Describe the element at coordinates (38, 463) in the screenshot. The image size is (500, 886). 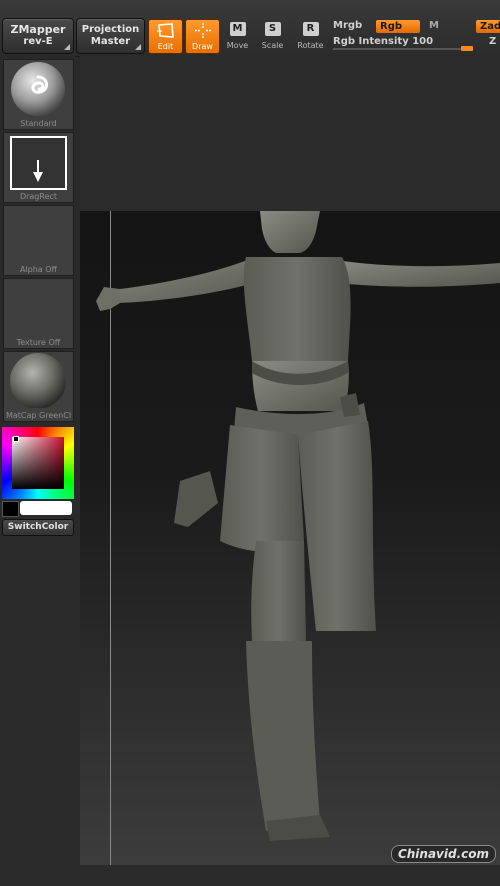
I see `saturation-value-square` at that location.